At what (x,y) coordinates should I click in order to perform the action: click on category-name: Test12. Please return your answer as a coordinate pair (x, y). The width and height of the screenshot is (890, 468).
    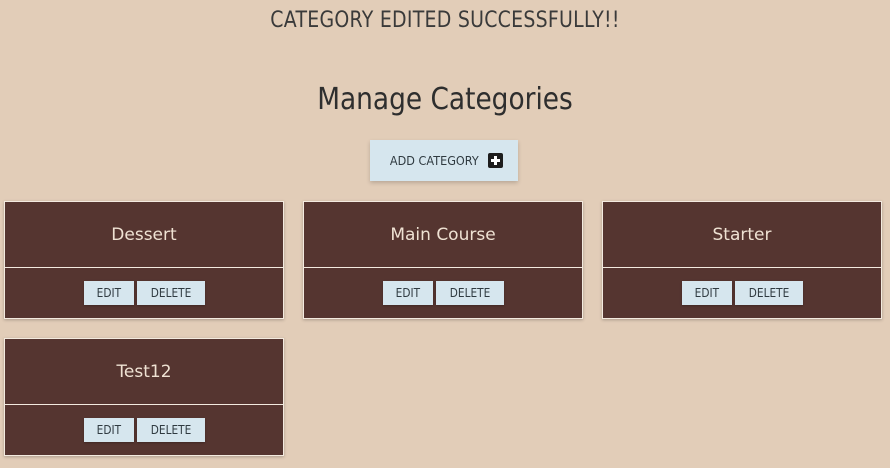
    Looking at the image, I should click on (144, 372).